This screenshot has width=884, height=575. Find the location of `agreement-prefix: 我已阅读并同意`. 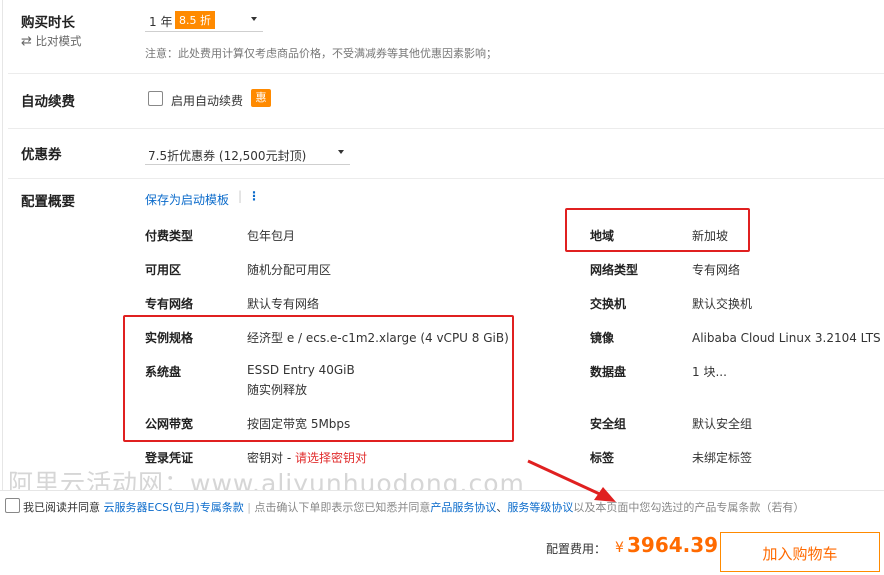

agreement-prefix: 我已阅读并同意 is located at coordinates (61, 507).